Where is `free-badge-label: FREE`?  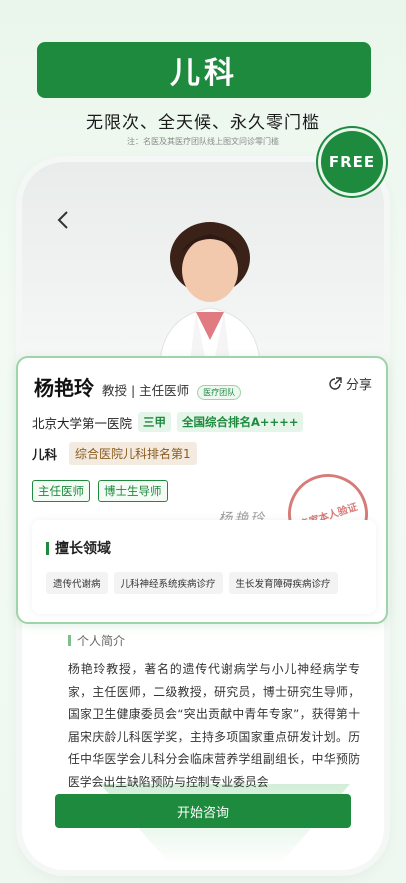
free-badge-label: FREE is located at coordinates (352, 162).